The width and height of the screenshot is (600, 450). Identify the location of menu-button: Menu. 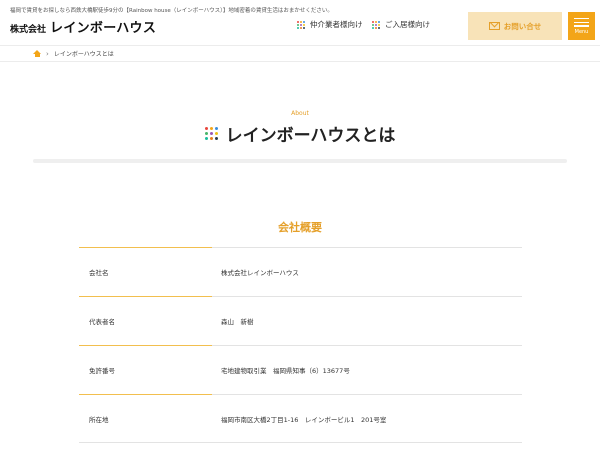
(581, 26).